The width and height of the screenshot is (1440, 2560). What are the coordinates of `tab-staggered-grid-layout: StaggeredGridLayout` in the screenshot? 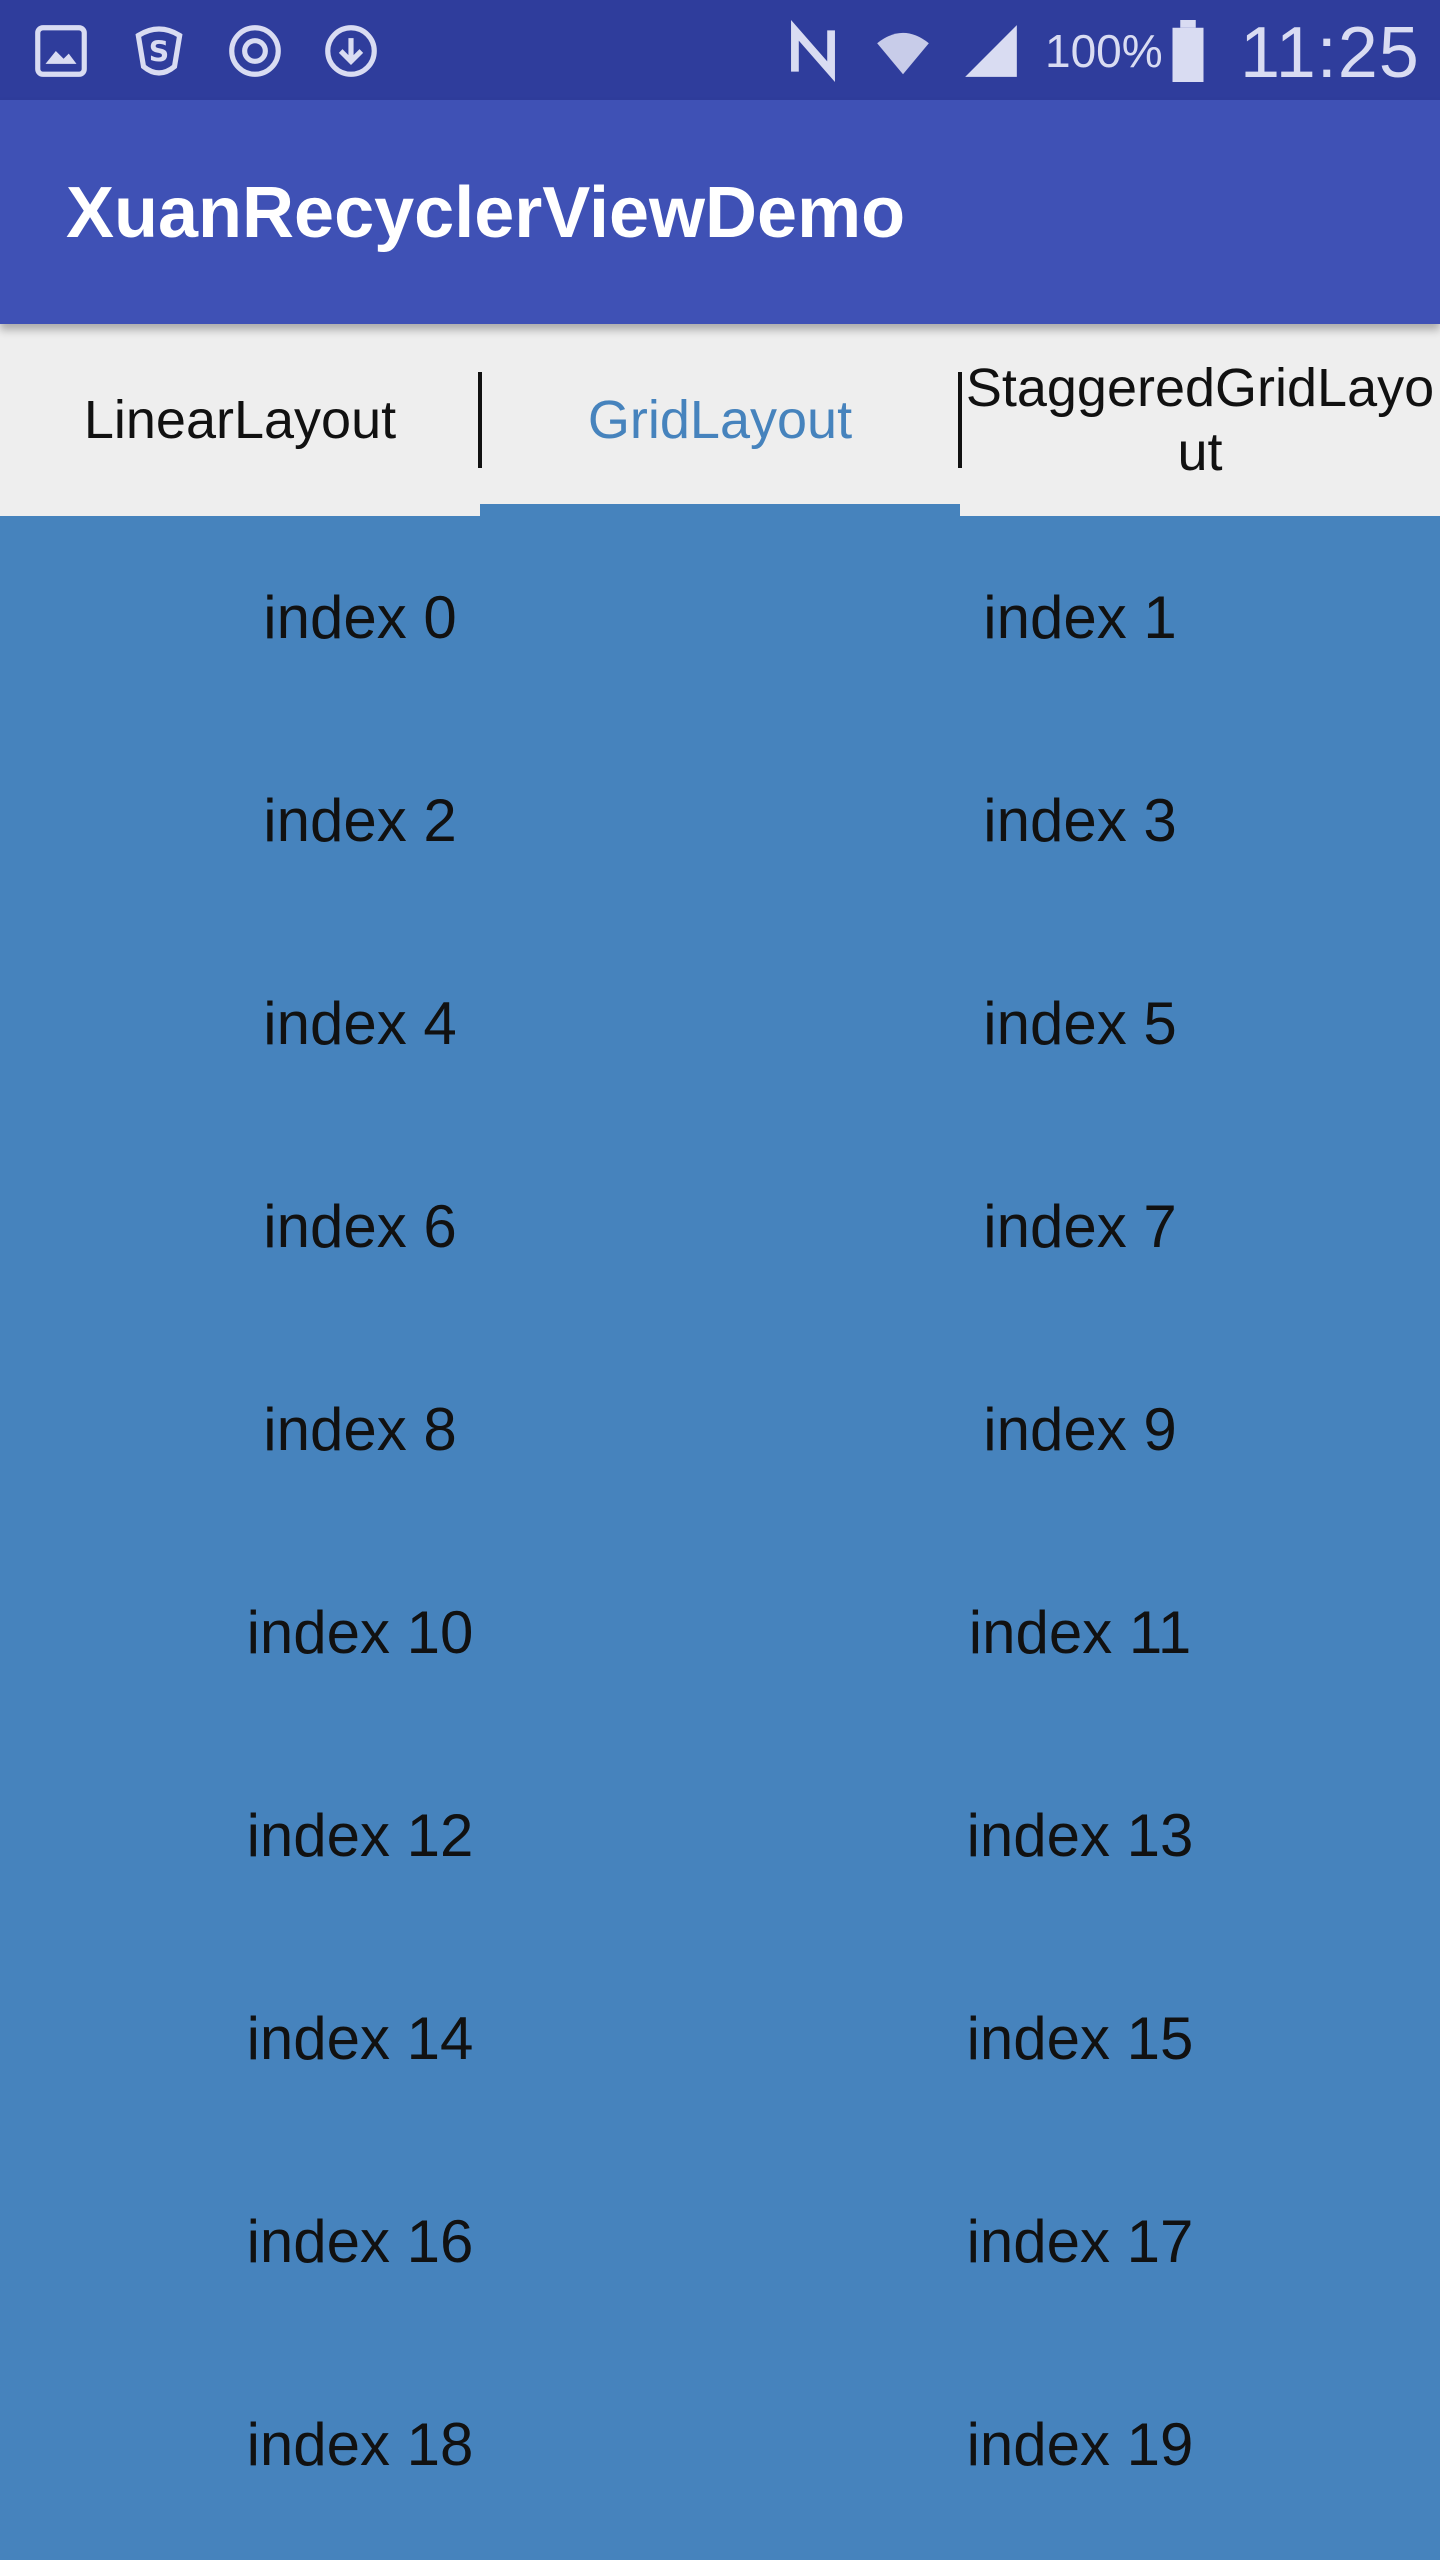 It's located at (1200, 420).